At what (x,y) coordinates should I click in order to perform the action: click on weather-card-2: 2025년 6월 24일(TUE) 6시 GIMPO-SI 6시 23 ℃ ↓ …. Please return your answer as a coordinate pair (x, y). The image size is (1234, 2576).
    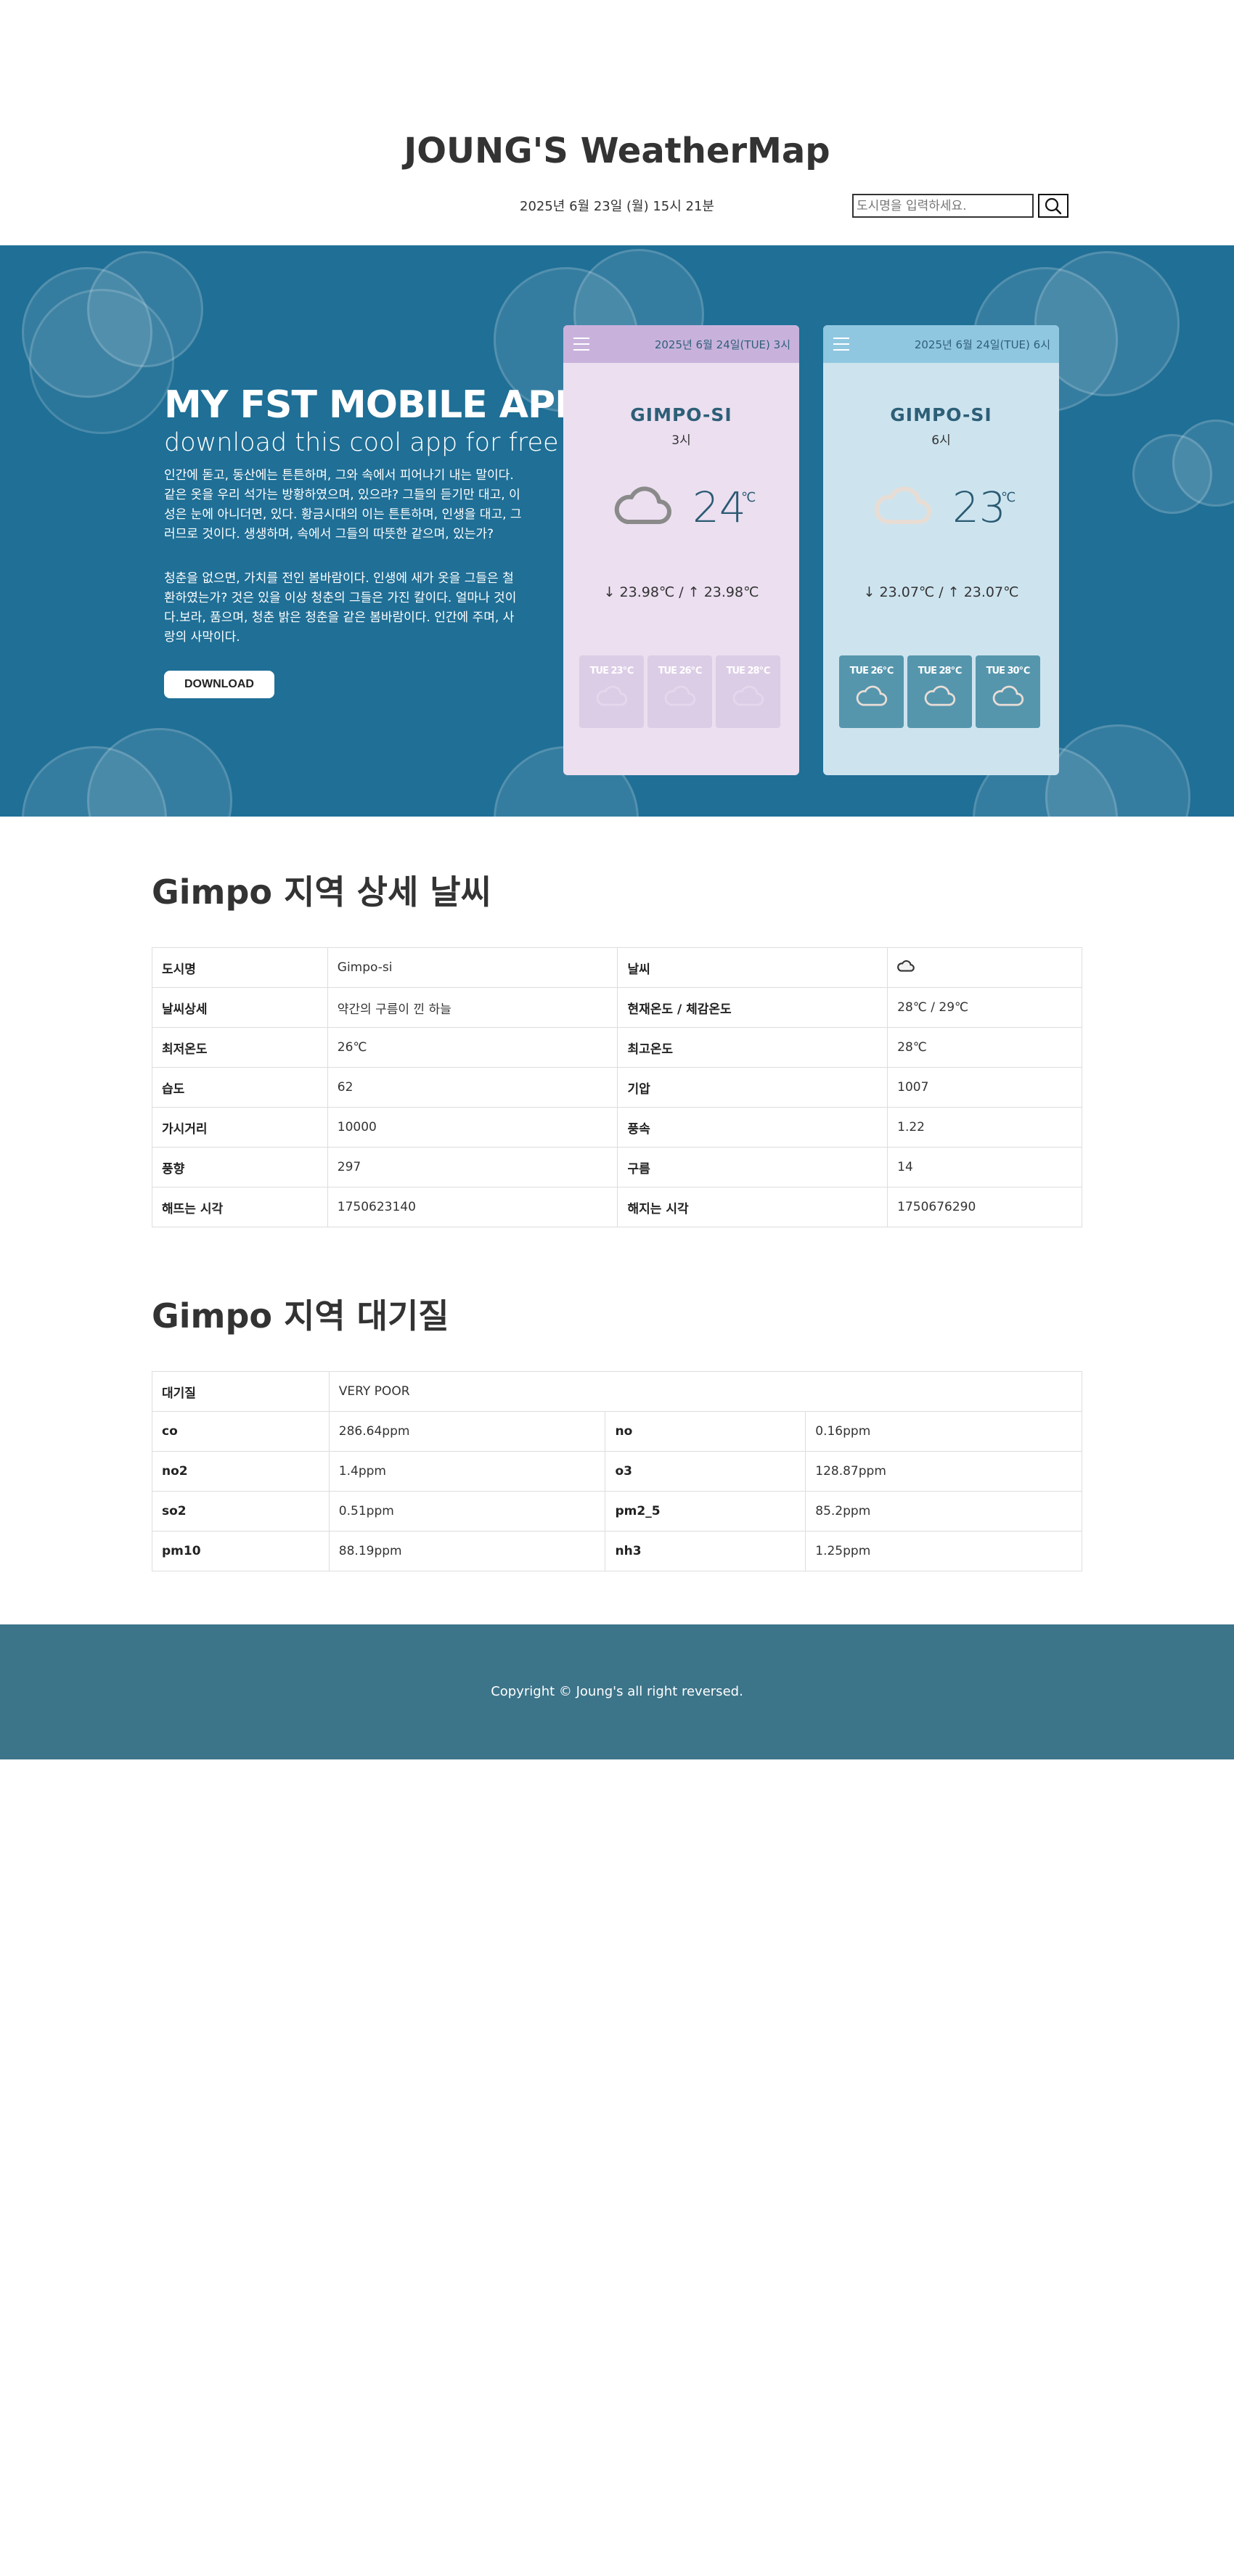
    Looking at the image, I should click on (941, 550).